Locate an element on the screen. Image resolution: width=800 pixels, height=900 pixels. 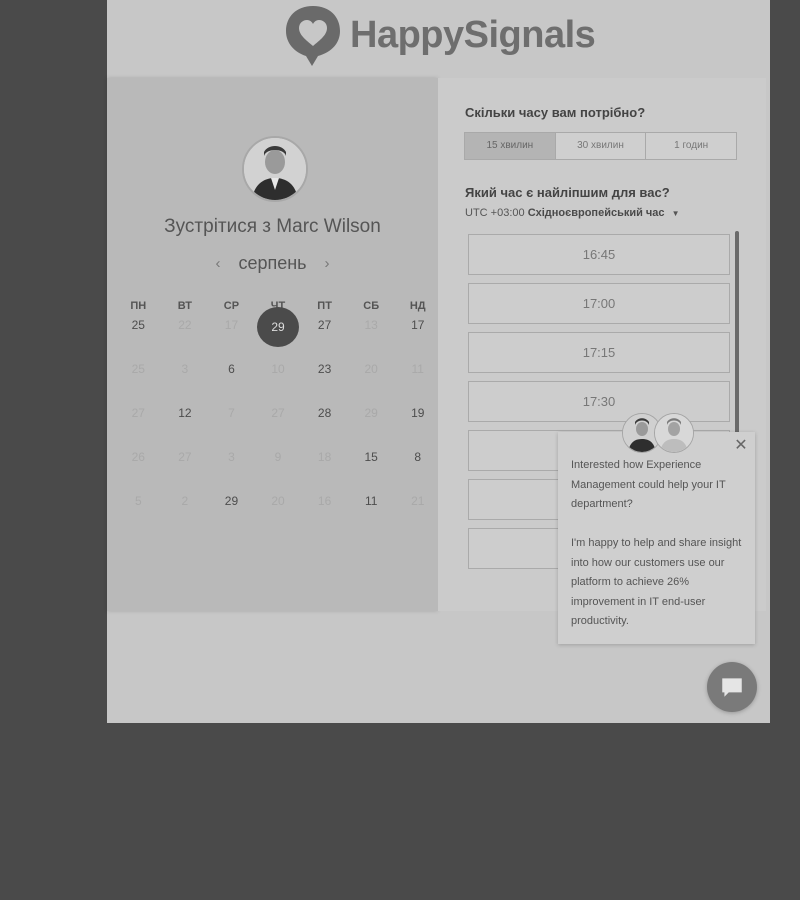
calendar-day: 2 is located at coordinates (185, 501).